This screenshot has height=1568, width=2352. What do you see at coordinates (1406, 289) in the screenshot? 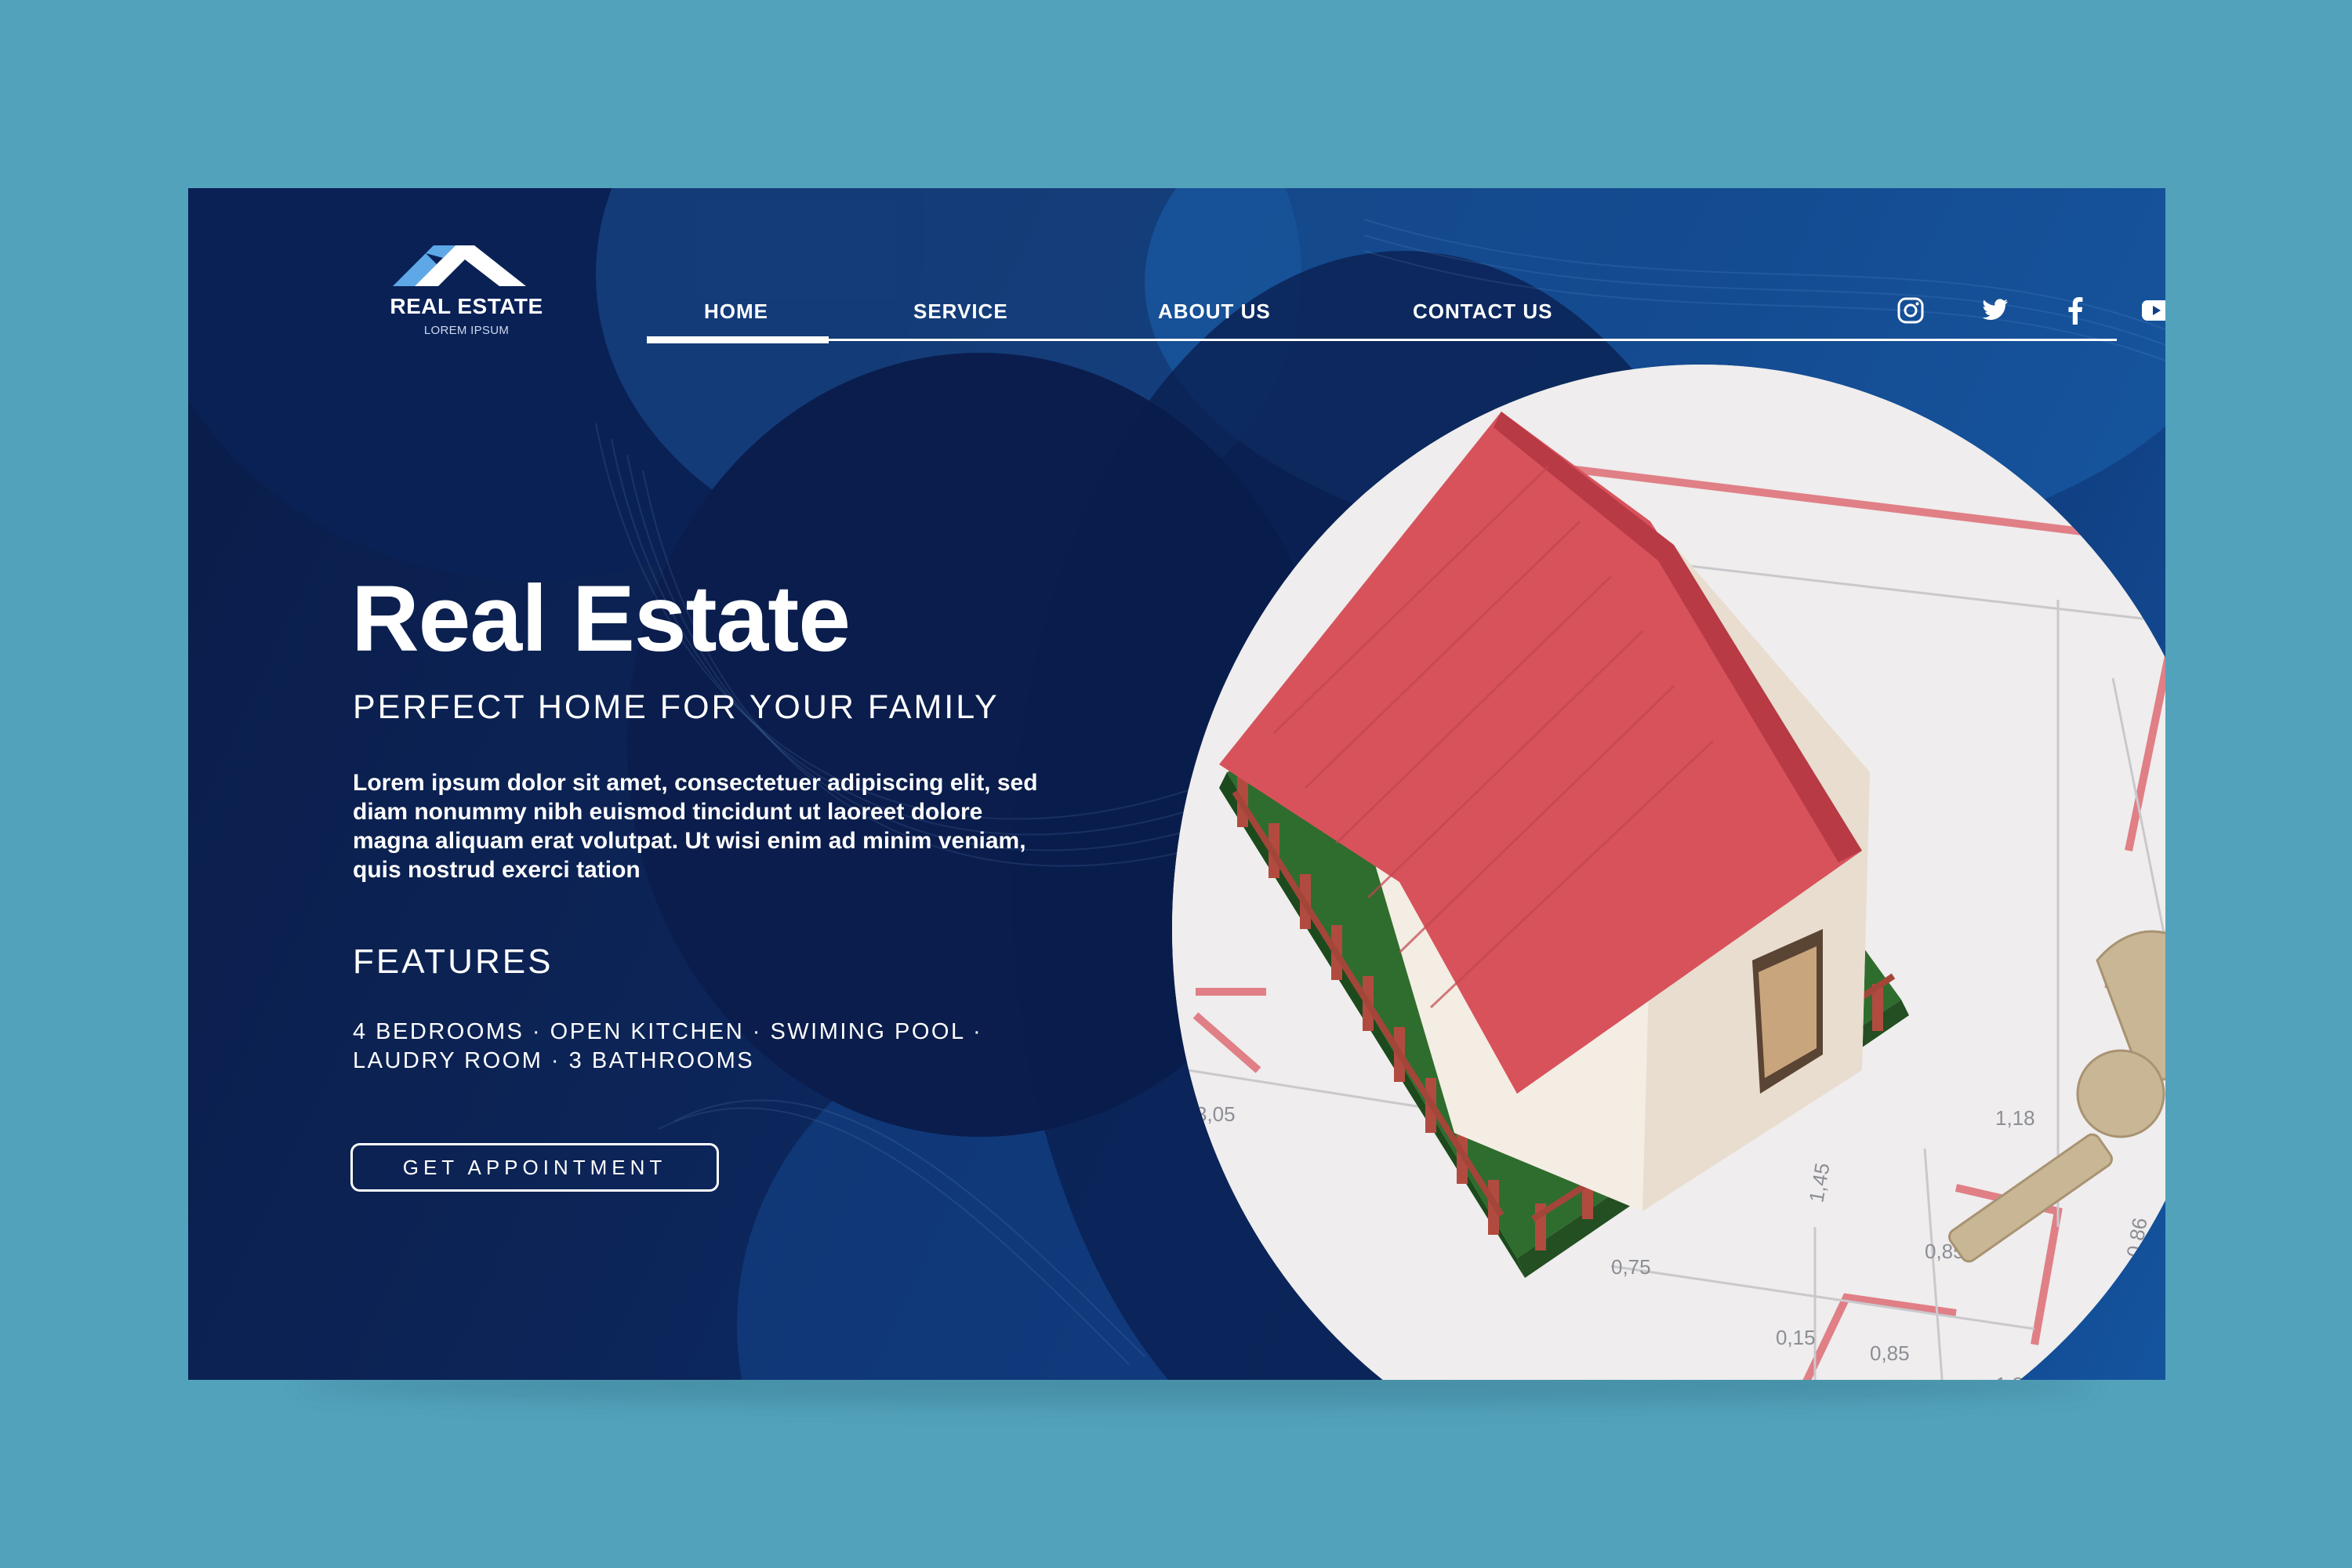
I see `top-navigation: HOME SERVICE ABOUT US CONTACT US` at bounding box center [1406, 289].